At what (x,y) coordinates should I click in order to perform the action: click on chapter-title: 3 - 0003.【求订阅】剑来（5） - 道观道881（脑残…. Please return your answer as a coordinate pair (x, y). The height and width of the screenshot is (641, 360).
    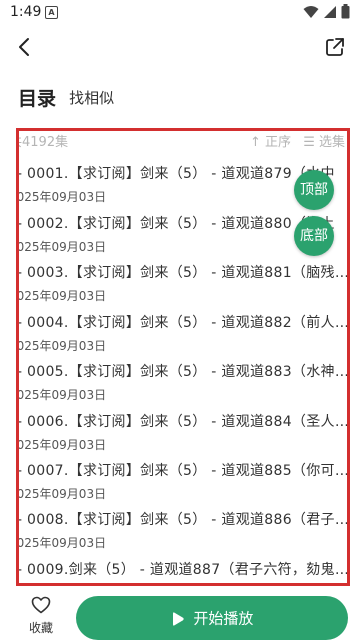
    Looking at the image, I should click on (183, 273).